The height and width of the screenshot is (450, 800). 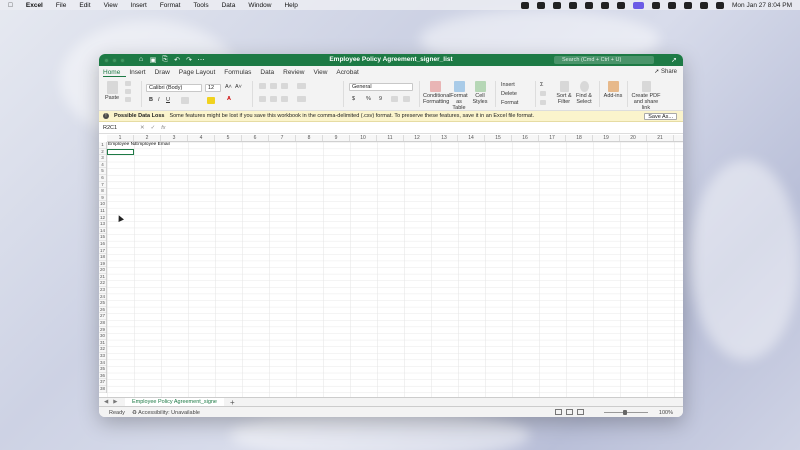 What do you see at coordinates (201, 138) in the screenshot?
I see `column-header: 4` at bounding box center [201, 138].